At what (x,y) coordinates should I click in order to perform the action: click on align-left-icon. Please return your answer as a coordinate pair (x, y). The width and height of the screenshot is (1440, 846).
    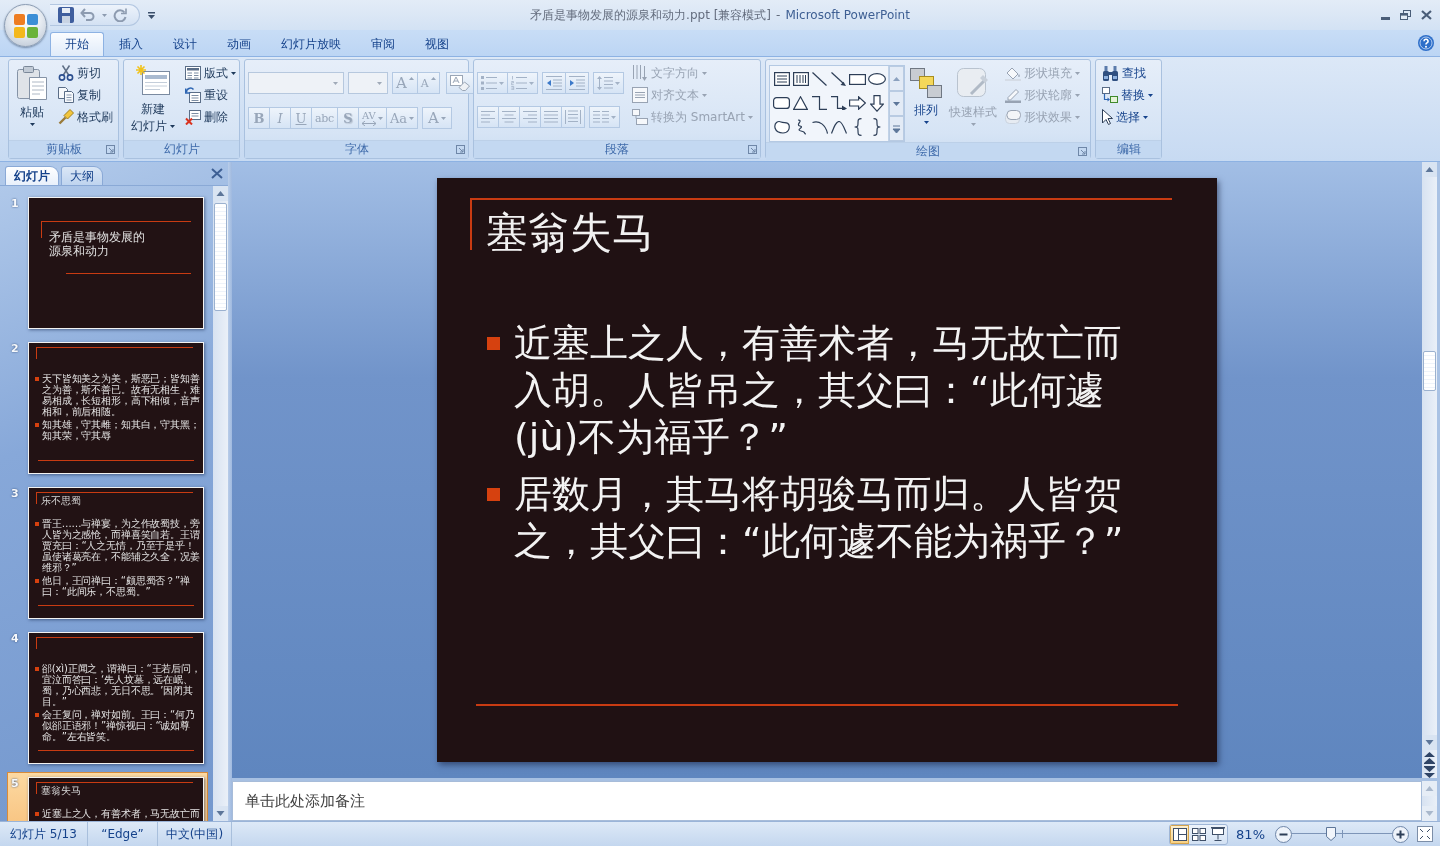
    Looking at the image, I should click on (488, 117).